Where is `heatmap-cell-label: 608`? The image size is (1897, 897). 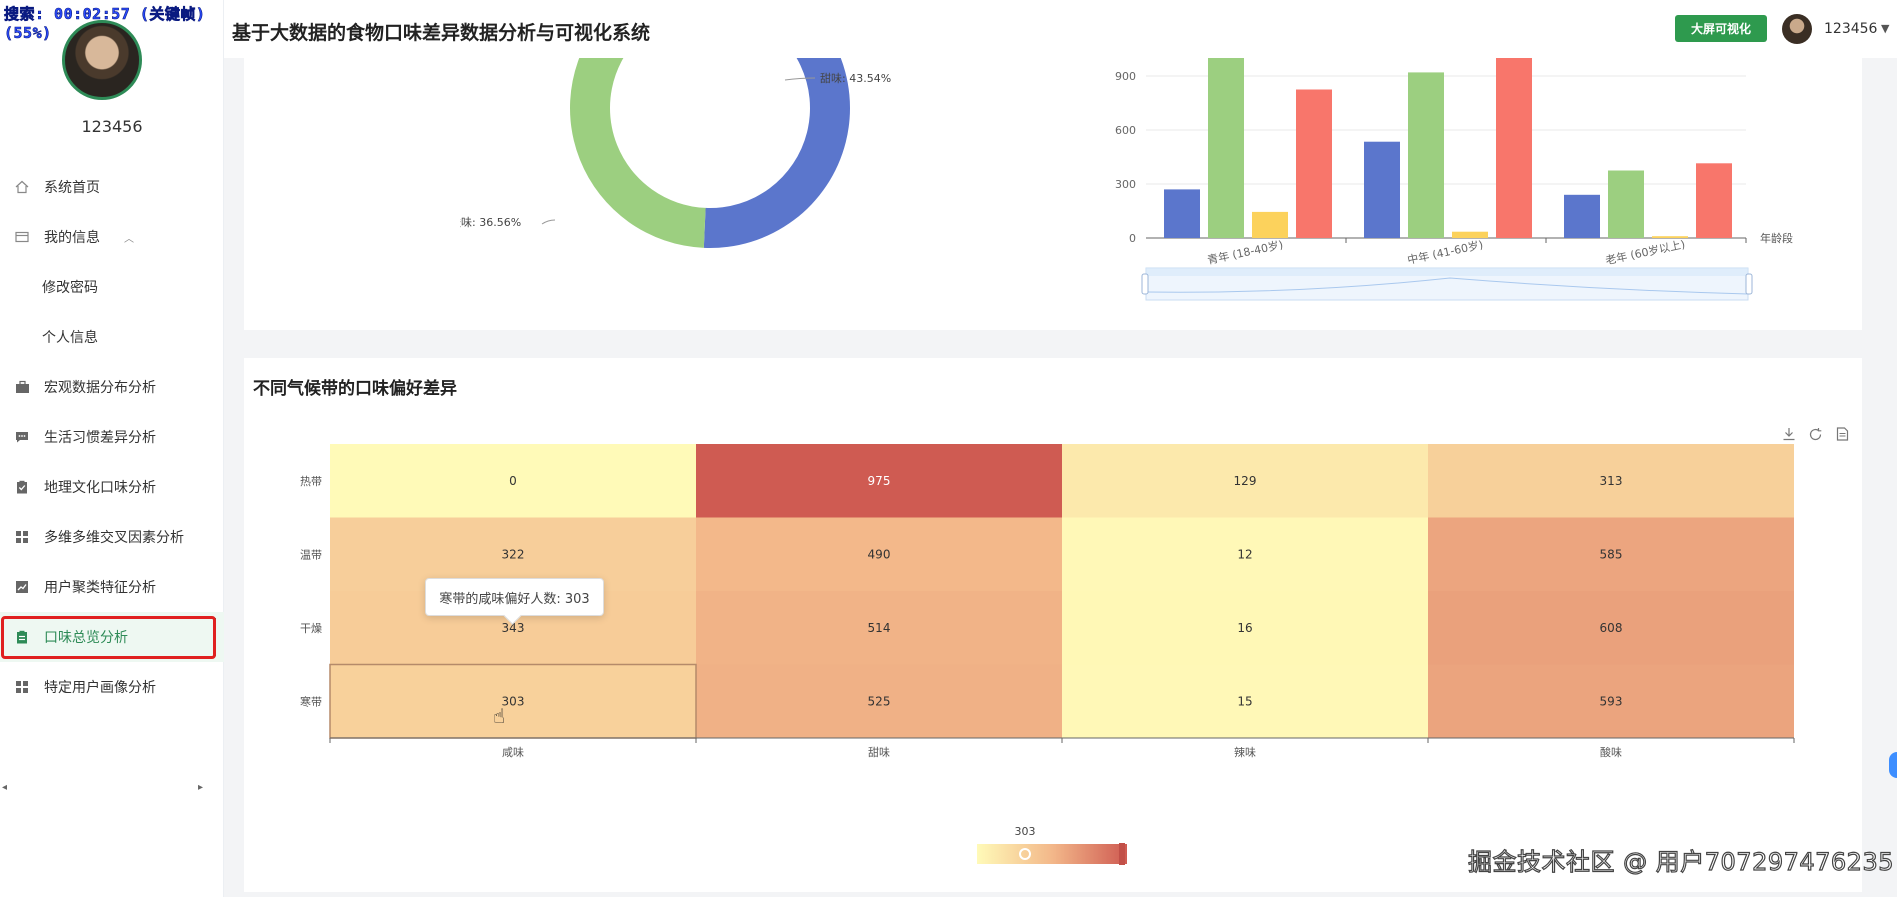 heatmap-cell-label: 608 is located at coordinates (1611, 628).